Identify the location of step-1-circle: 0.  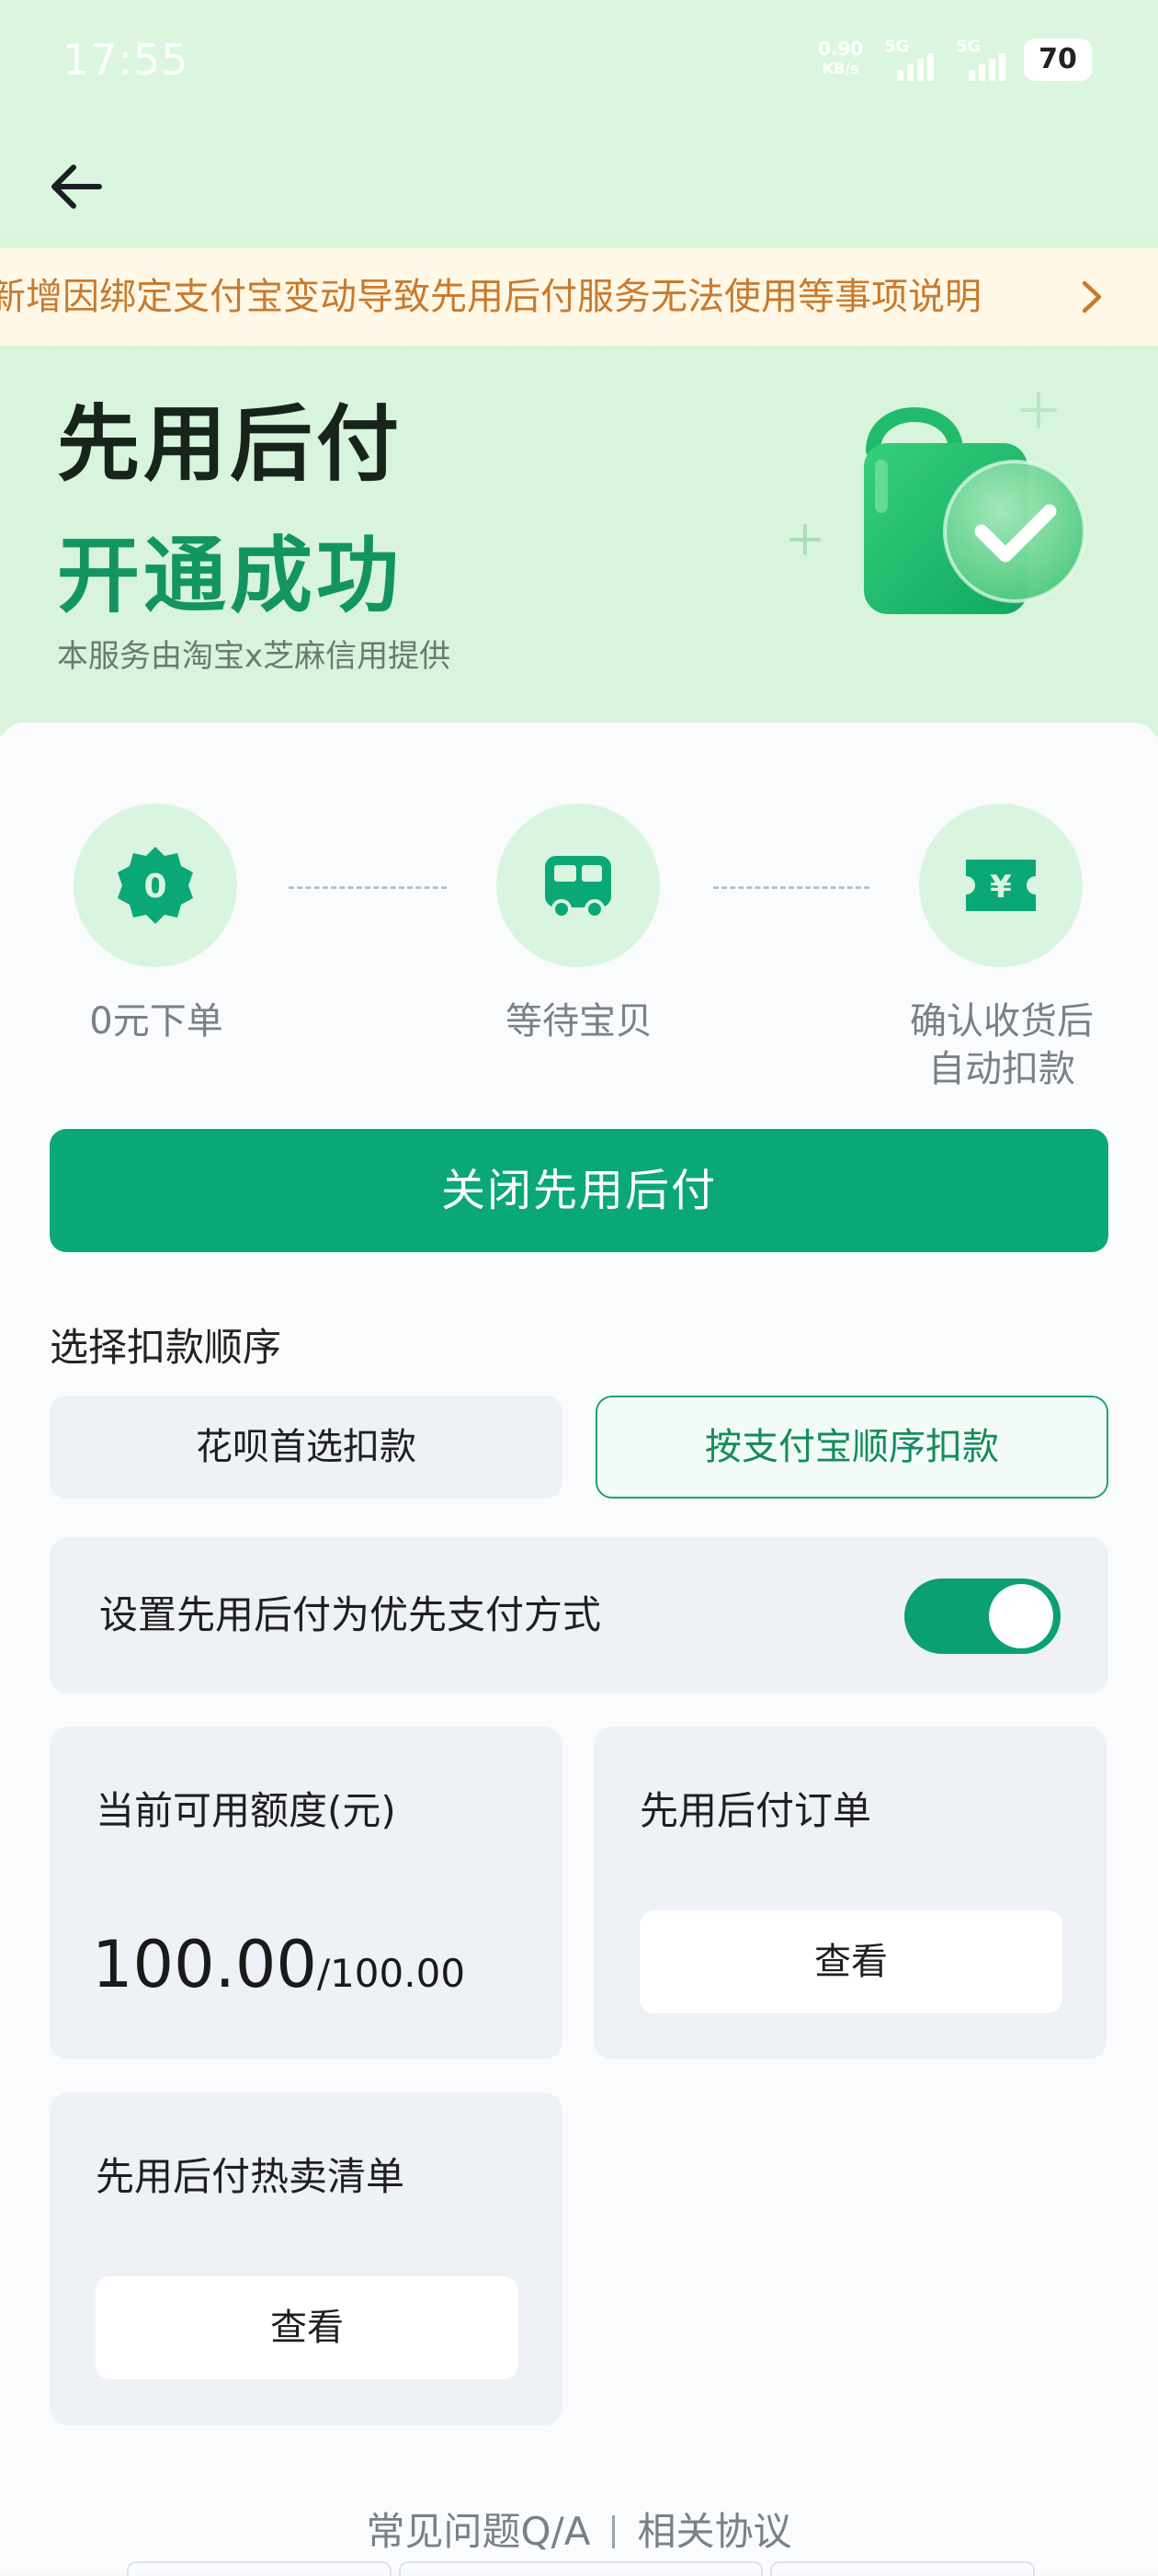
(155, 885).